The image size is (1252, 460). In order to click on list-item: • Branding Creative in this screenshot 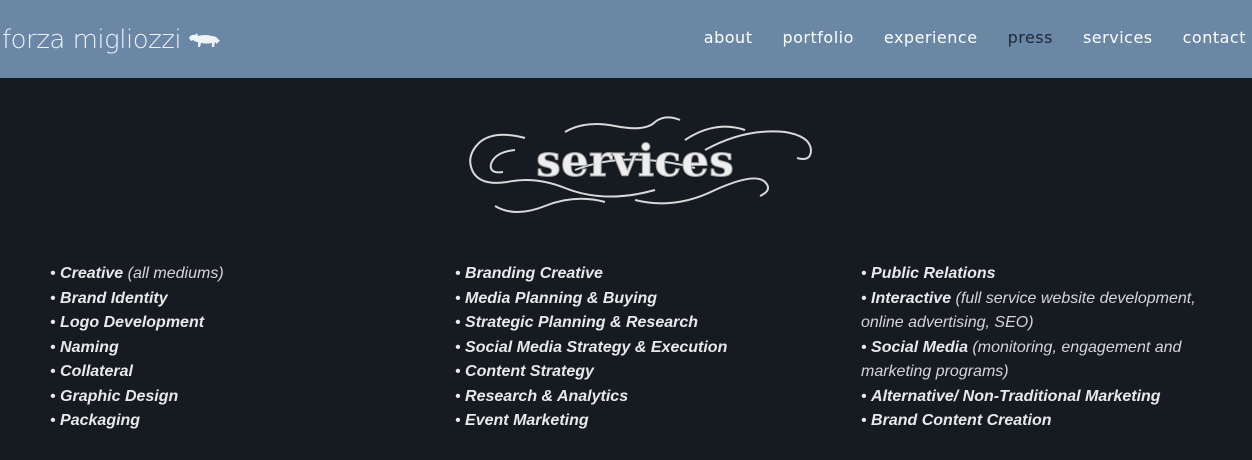, I will do `click(529, 273)`.